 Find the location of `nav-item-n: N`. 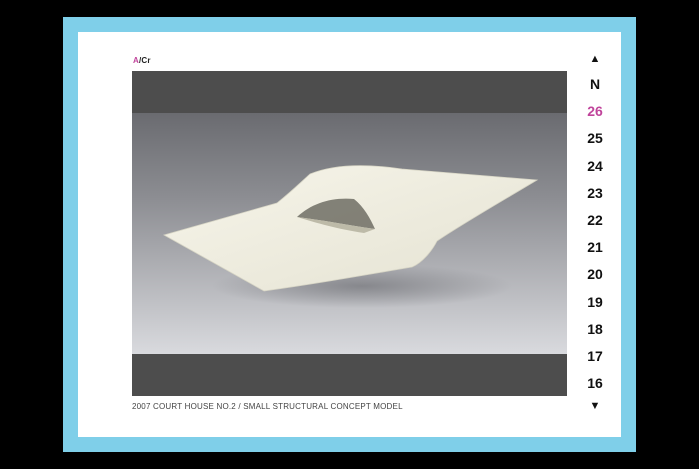

nav-item-n: N is located at coordinates (595, 84).